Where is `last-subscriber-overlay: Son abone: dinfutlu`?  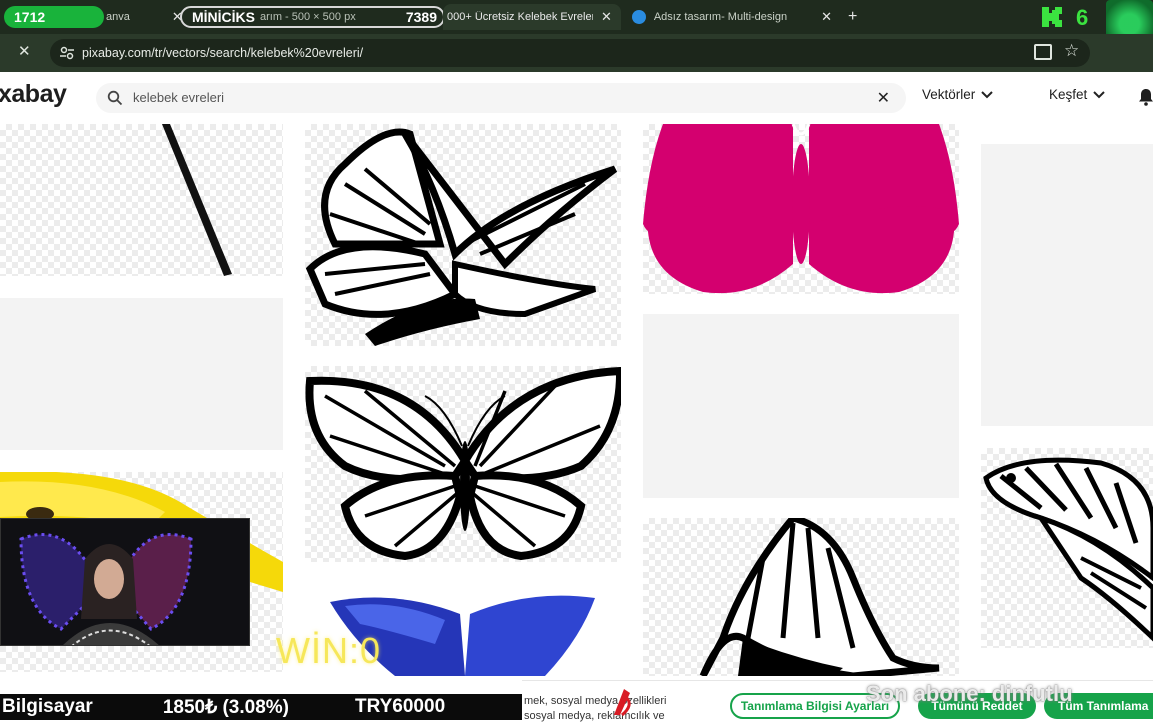
last-subscriber-overlay: Son abone: dinfutlu is located at coordinates (969, 693).